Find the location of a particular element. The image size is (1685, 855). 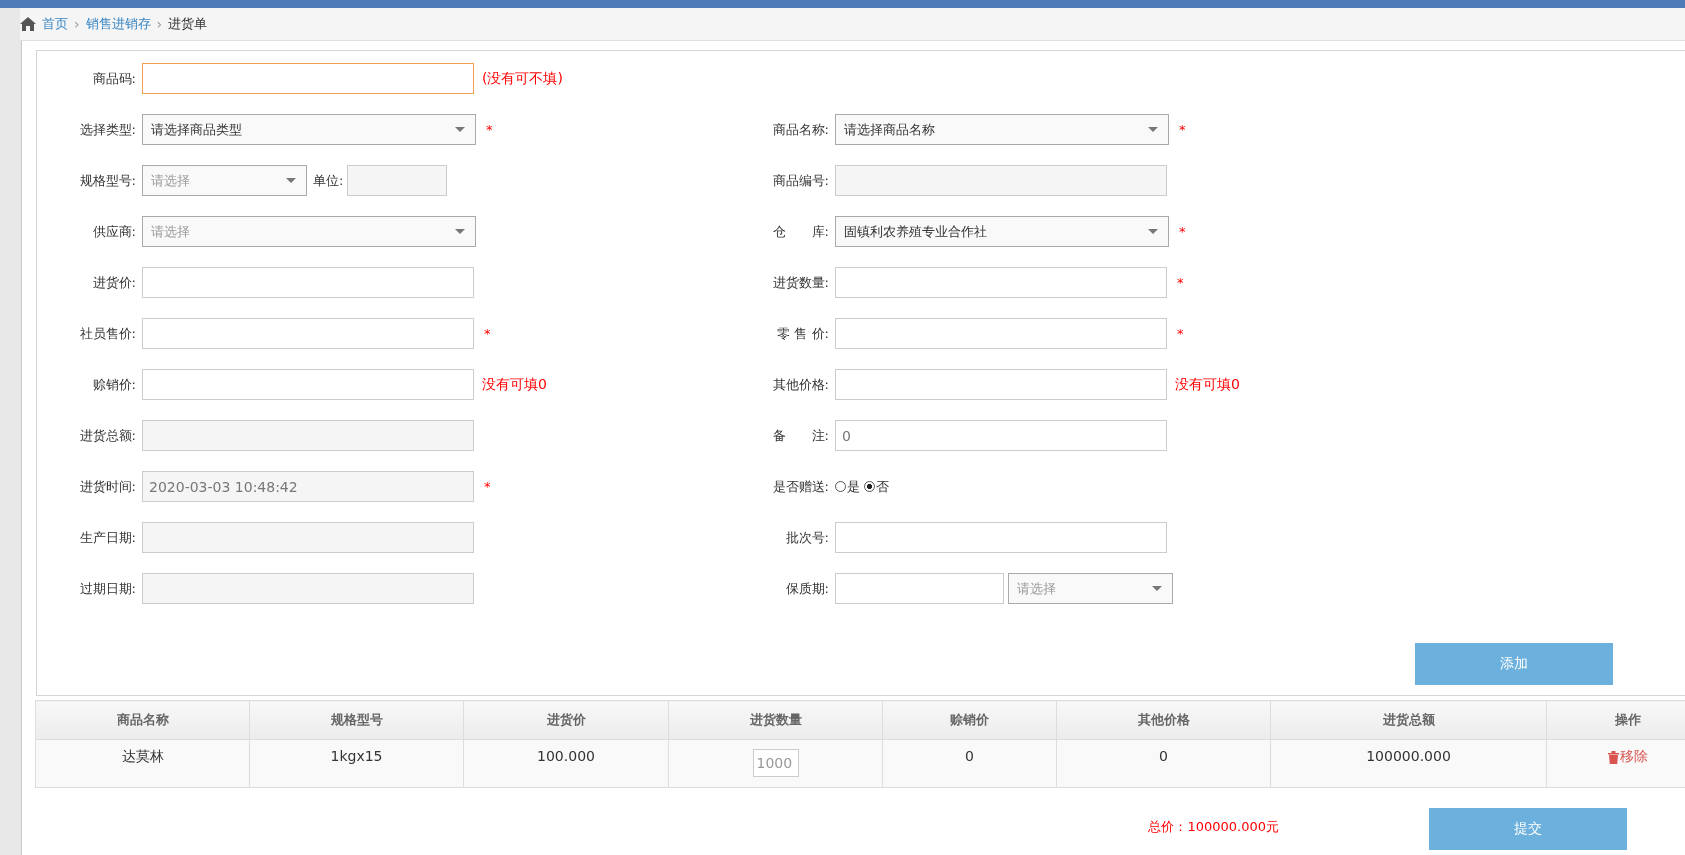

quantity-field: 1000 is located at coordinates (775, 763).